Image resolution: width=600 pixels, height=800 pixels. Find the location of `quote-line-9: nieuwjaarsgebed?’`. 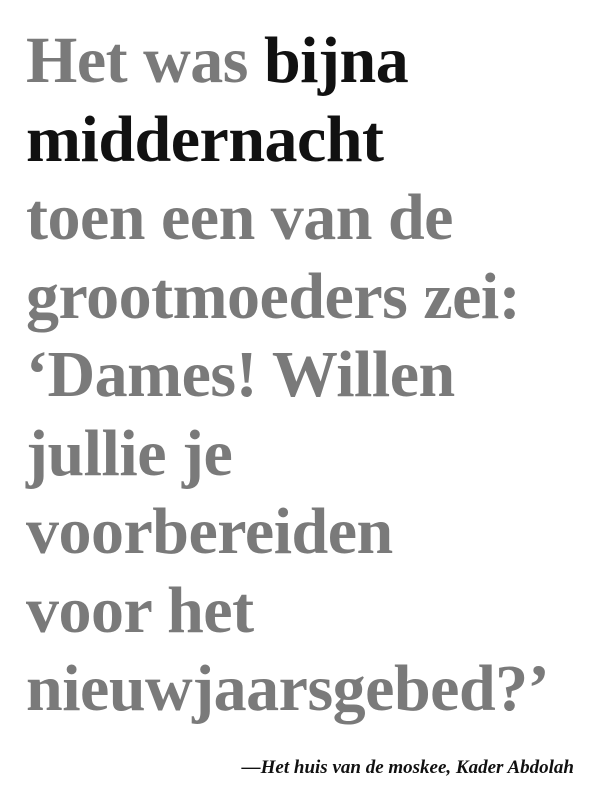

quote-line-9: nieuwjaarsgebed?’ is located at coordinates (288, 688).